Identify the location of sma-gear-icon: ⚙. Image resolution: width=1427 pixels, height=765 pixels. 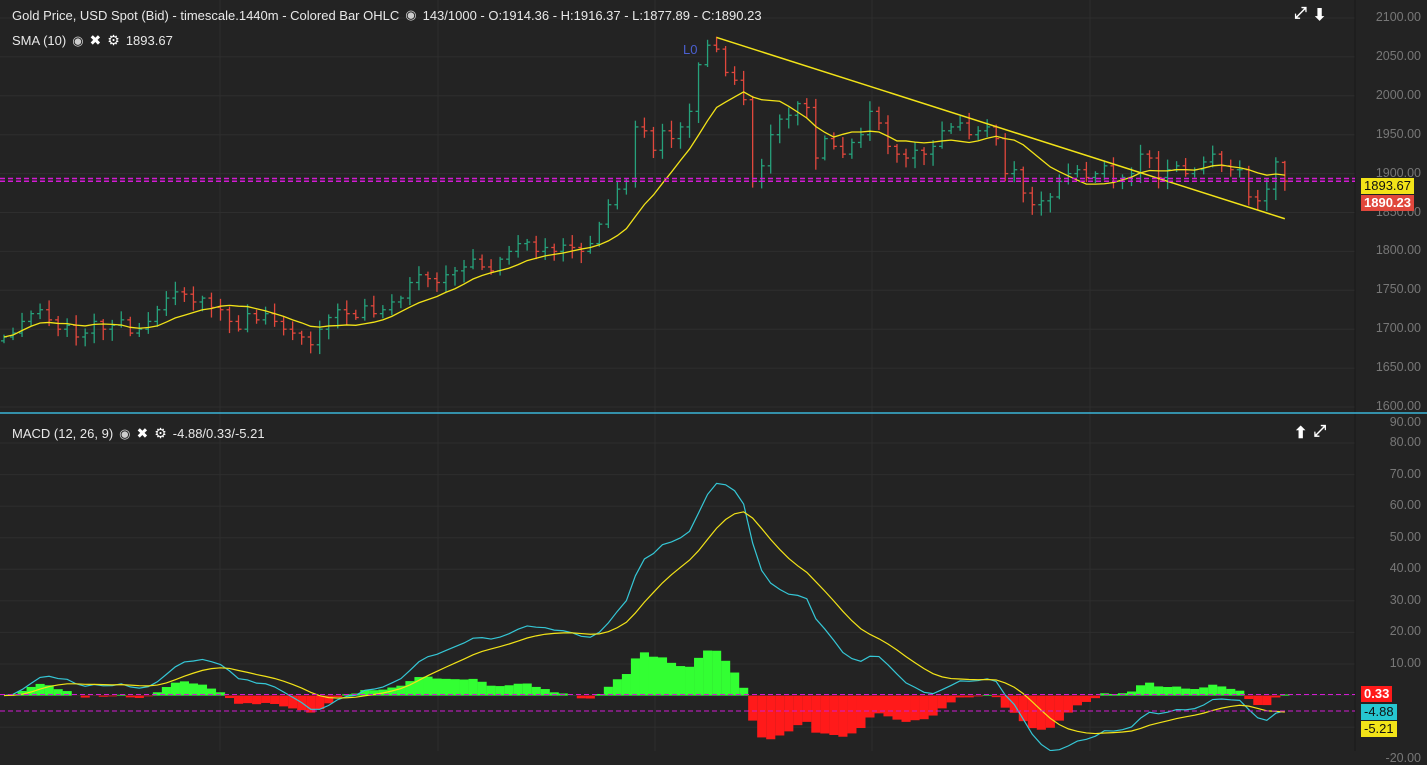
(113, 40).